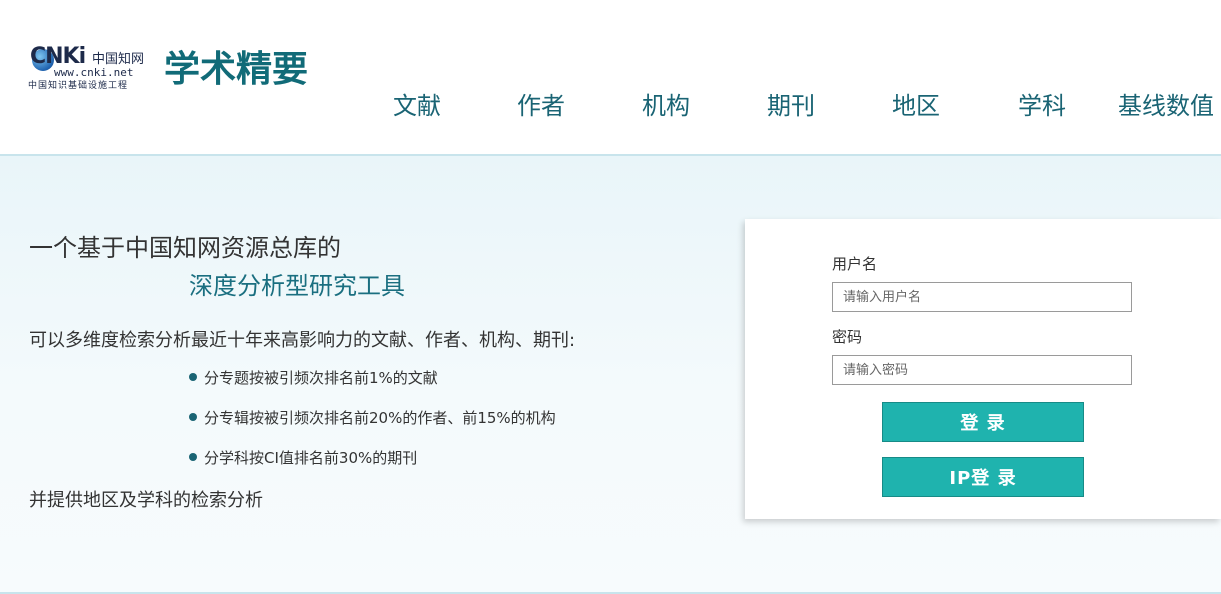  I want to click on feature-bullet: 分学科按CI值排名前30%的期刊, so click(303, 457).